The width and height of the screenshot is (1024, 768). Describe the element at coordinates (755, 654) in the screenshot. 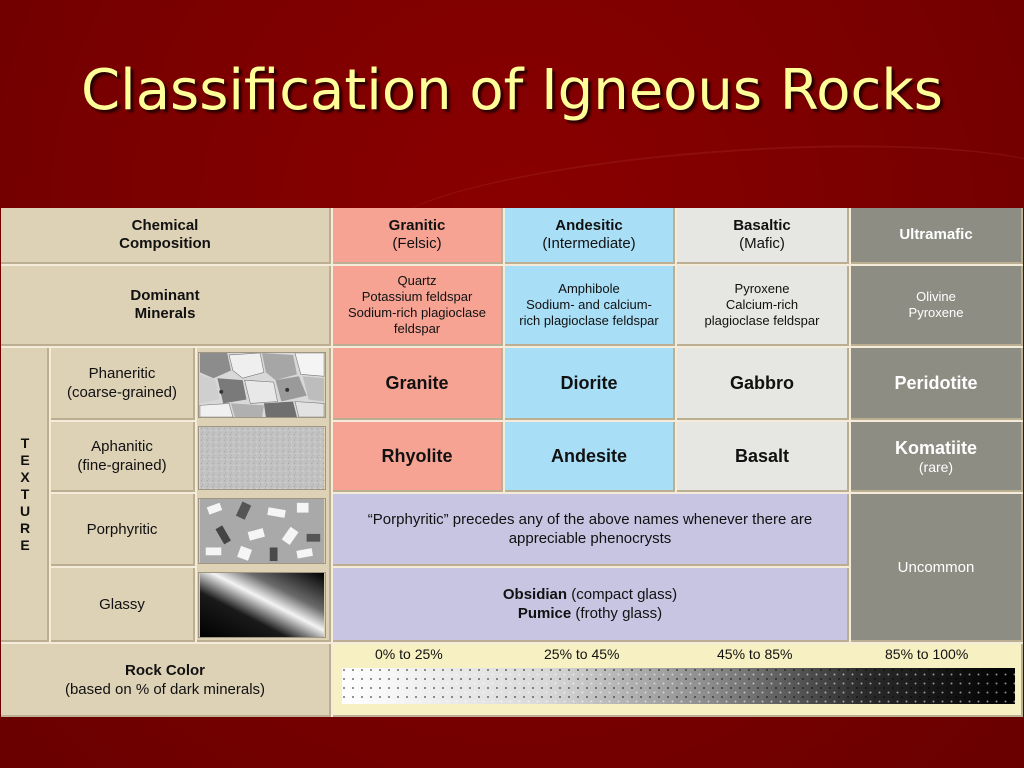

I see `color-range-45-85: 45% to 85%` at that location.